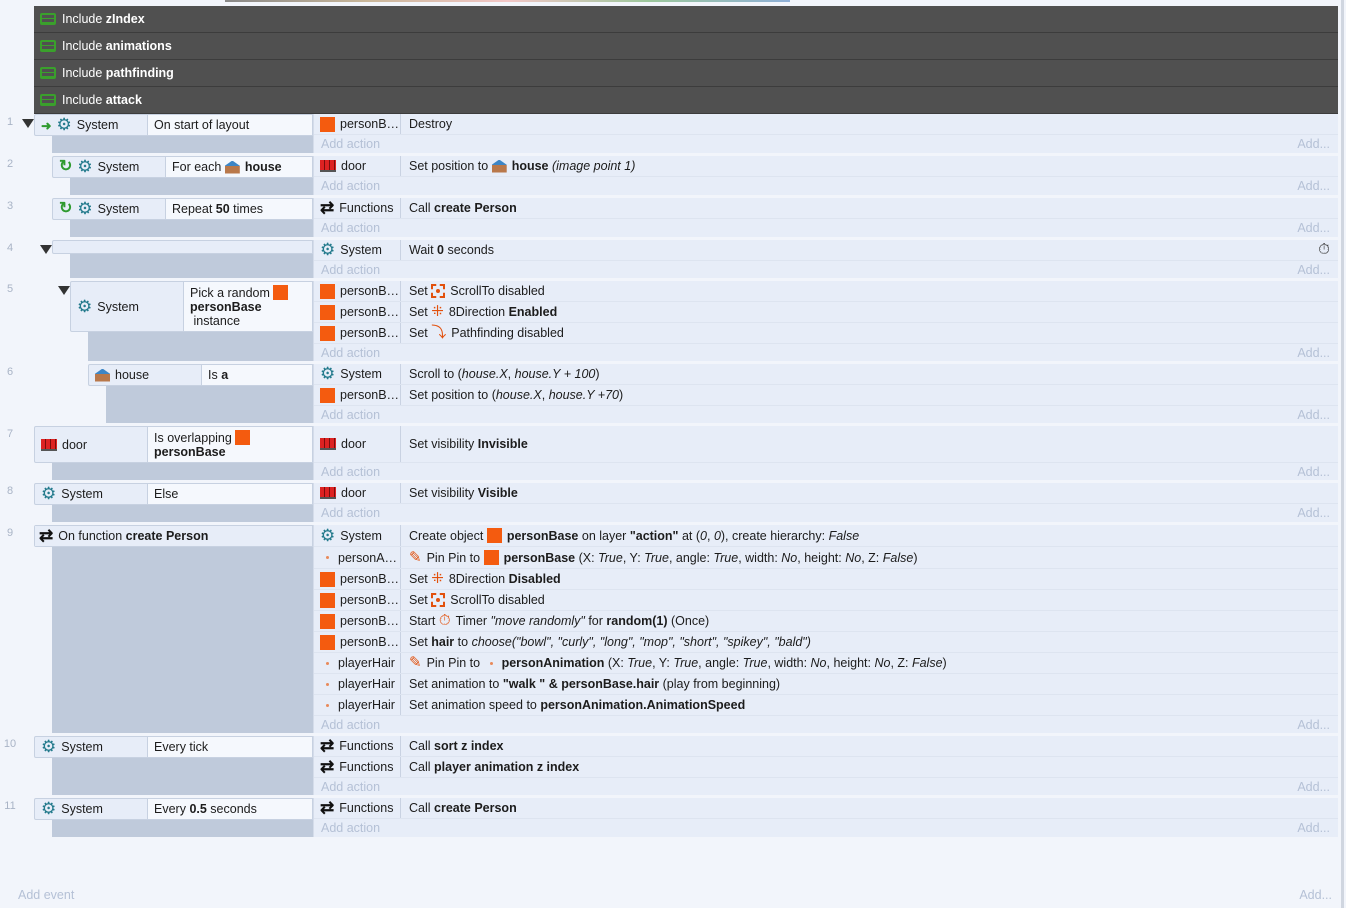  Describe the element at coordinates (173, 444) in the screenshot. I see `condition: door Is overlapping personBase` at that location.